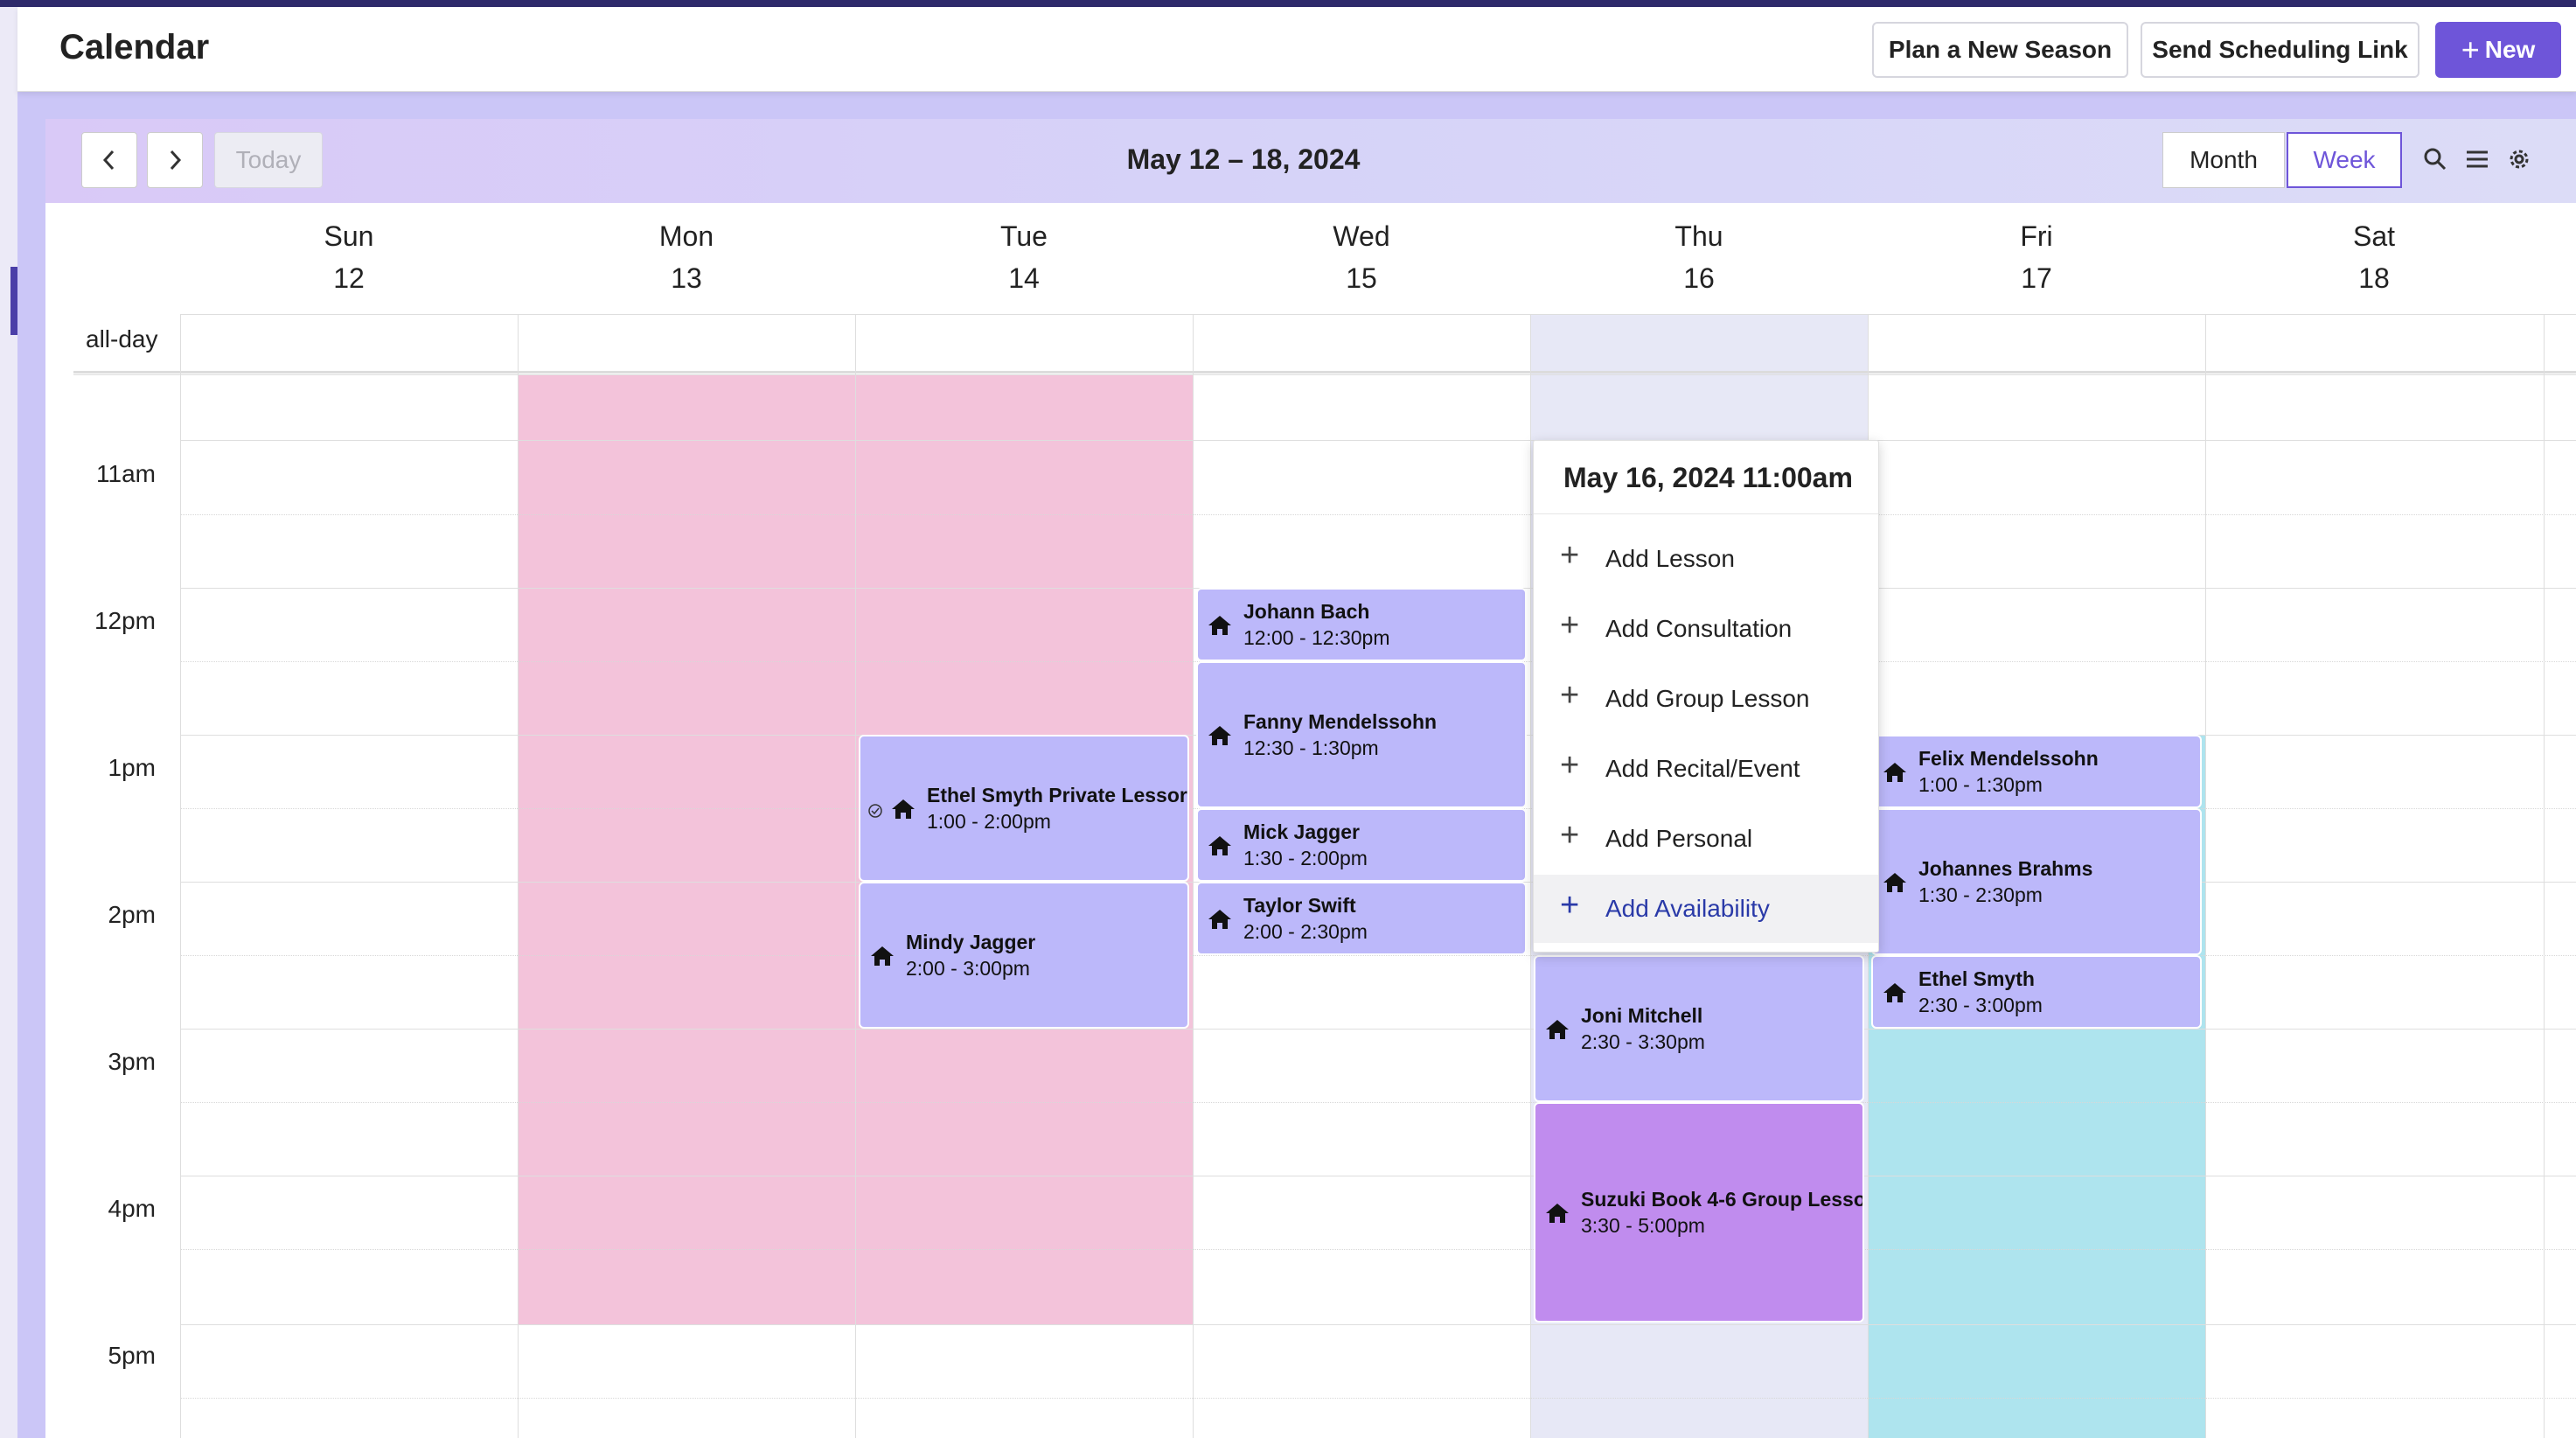 The width and height of the screenshot is (2576, 1438). What do you see at coordinates (1024, 808) in the screenshot?
I see `event-ethel-smyth-private-lesson: Ethel Smyth Private Lessor 1:00 - 2:00pm` at bounding box center [1024, 808].